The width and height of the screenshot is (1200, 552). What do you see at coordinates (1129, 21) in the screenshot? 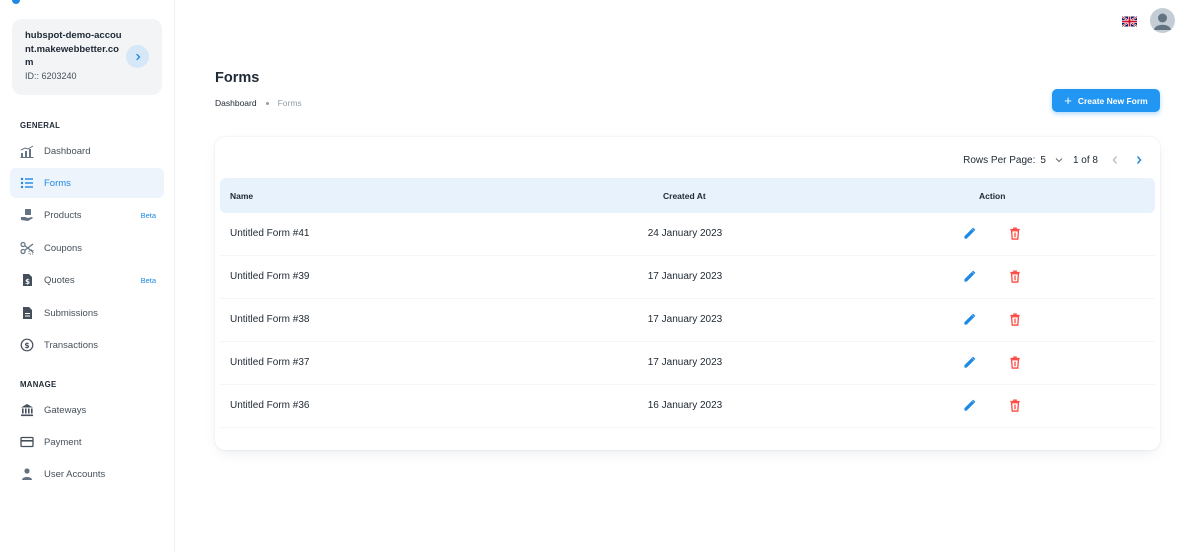
I see `uk-flag-icon` at bounding box center [1129, 21].